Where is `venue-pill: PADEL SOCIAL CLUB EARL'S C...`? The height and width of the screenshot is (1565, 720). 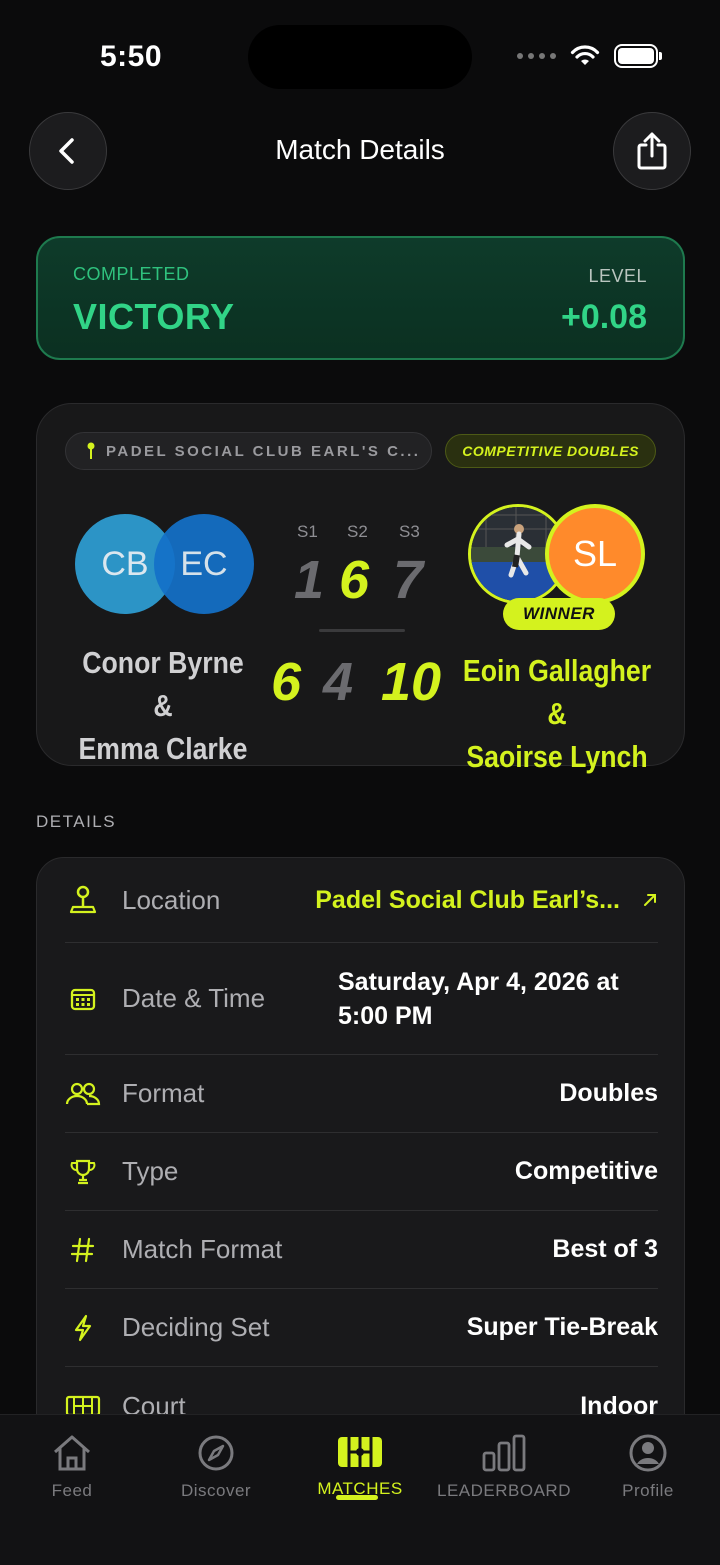
venue-pill: PADEL SOCIAL CLUB EARL'S C... is located at coordinates (248, 451).